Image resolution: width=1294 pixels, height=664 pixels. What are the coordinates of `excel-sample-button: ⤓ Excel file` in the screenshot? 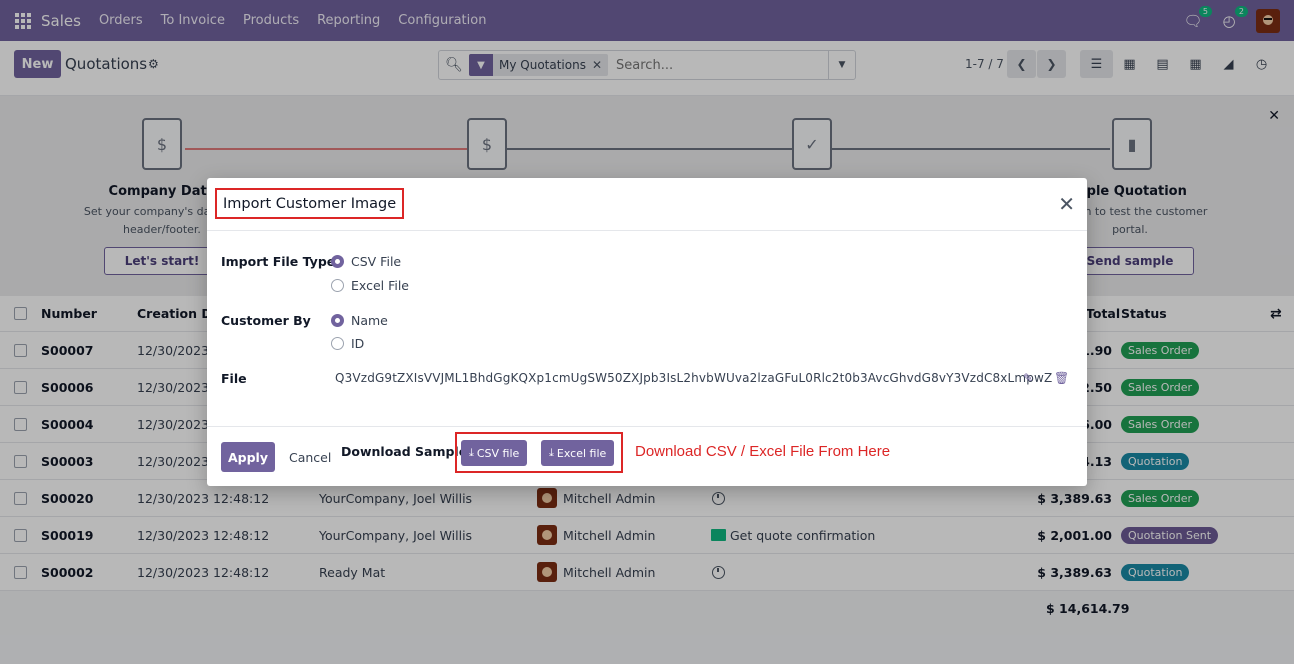 It's located at (578, 453).